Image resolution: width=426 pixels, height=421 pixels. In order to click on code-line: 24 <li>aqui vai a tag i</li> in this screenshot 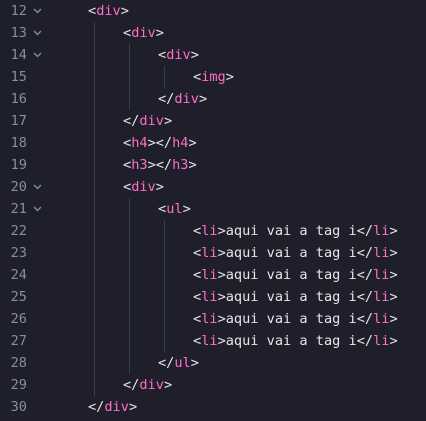, I will do `click(213, 275)`.